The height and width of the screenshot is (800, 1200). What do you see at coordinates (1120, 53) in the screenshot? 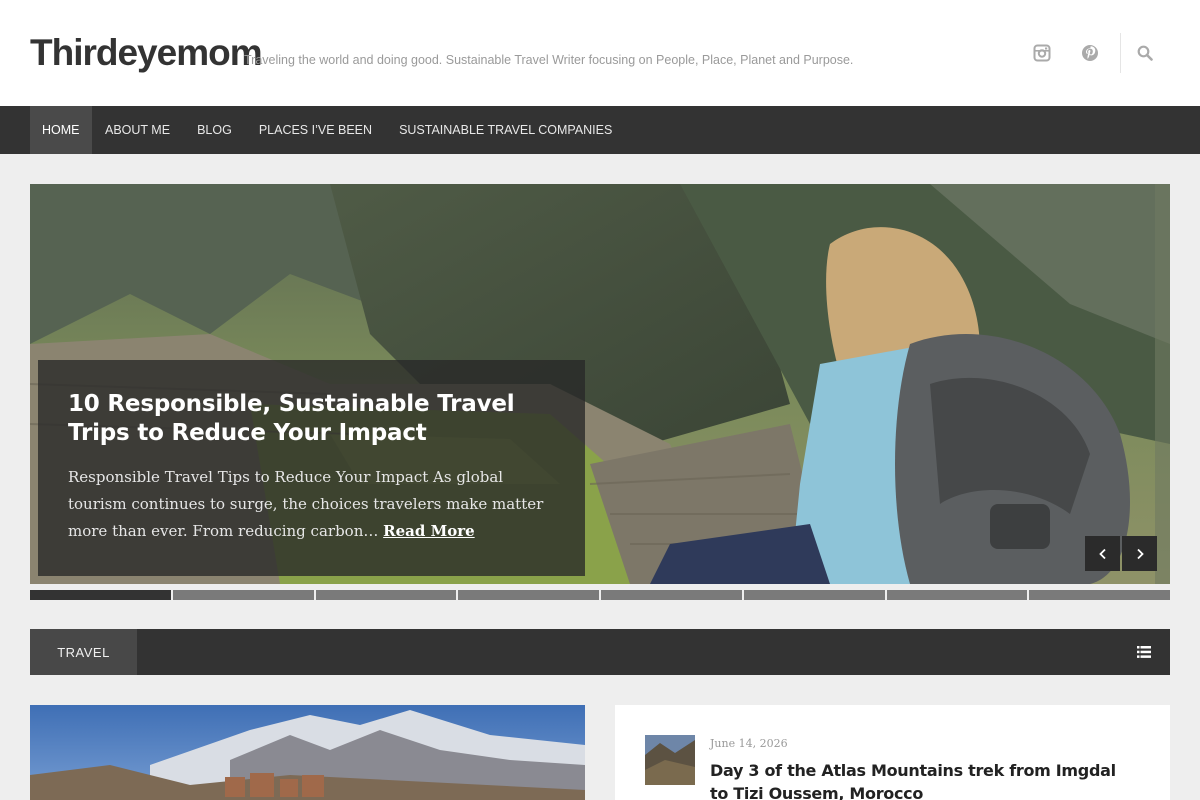
I see `header-divider` at bounding box center [1120, 53].